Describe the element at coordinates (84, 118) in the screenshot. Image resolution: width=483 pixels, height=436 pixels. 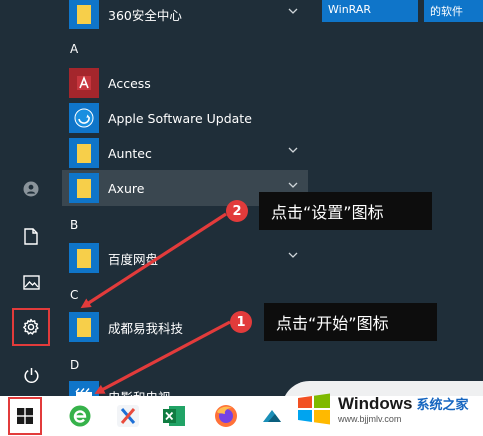
I see `apple-update-icon` at that location.